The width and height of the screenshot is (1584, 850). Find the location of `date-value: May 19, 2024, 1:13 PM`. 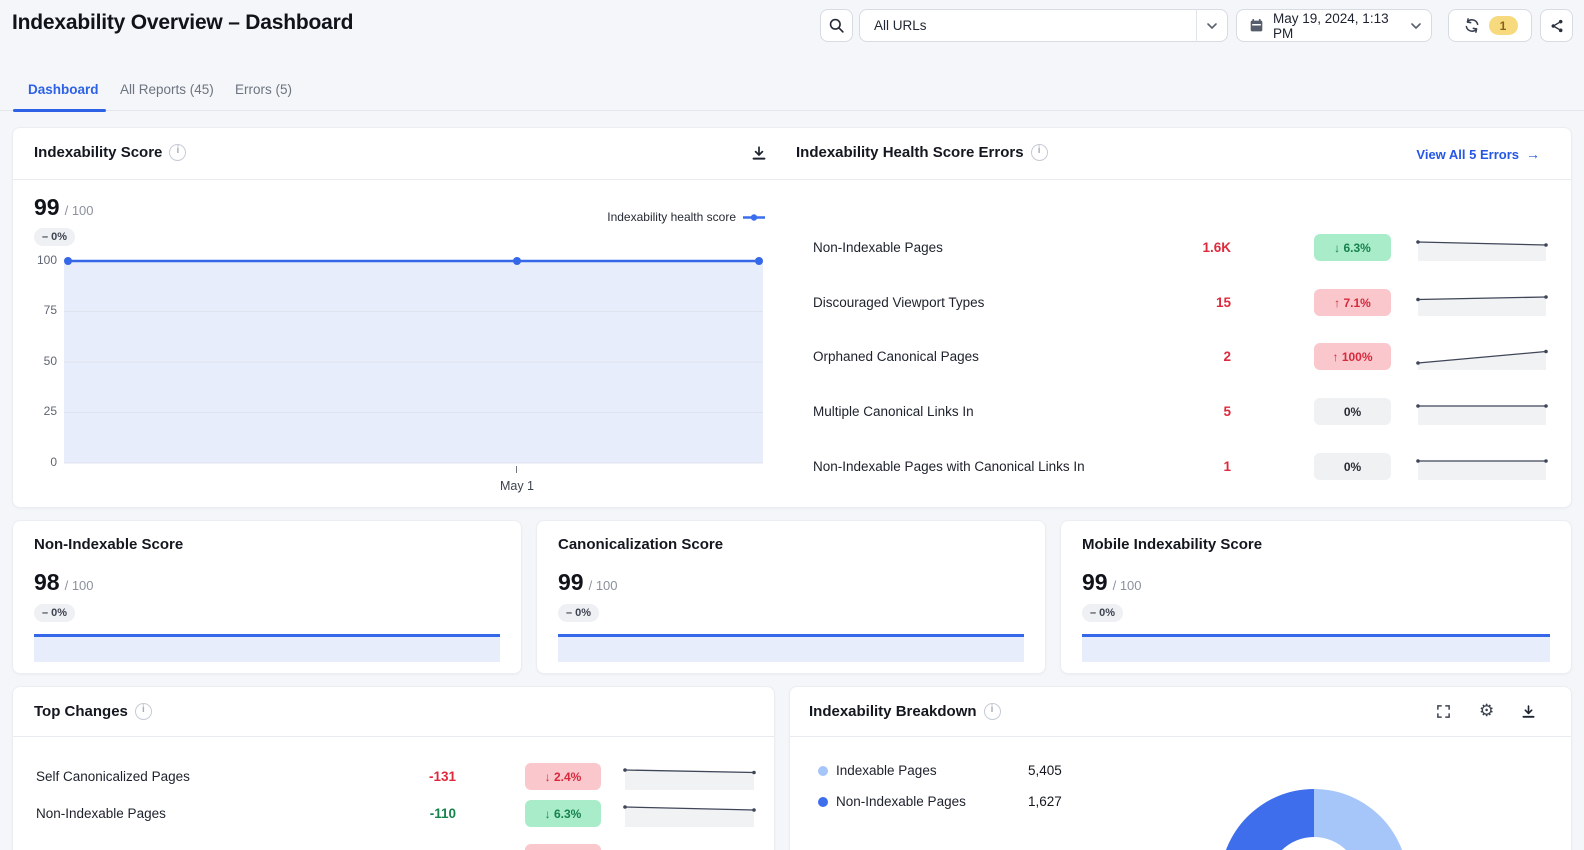

date-value: May 19, 2024, 1:13 PM is located at coordinates (1331, 25).